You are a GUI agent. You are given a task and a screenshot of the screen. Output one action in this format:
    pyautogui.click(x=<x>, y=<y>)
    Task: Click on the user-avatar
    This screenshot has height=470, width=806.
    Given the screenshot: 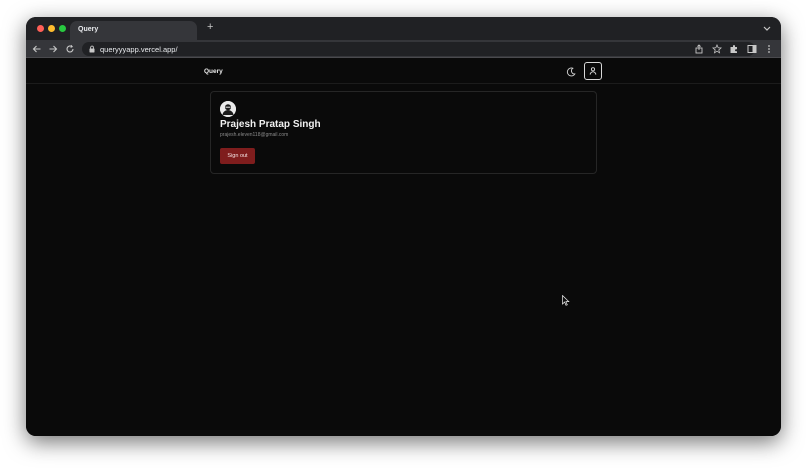 What is the action you would take?
    pyautogui.click(x=228, y=109)
    